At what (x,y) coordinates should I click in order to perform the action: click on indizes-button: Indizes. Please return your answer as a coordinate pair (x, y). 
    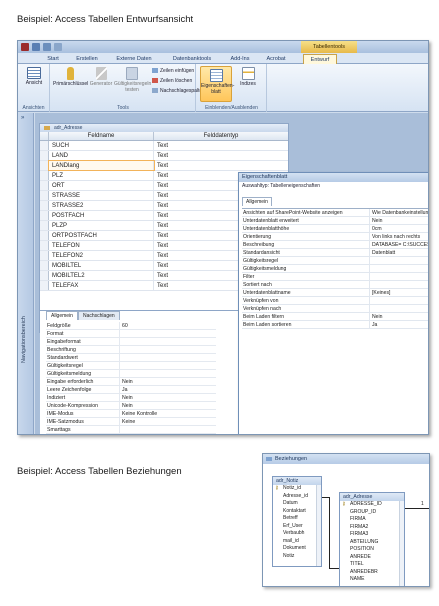
    Looking at the image, I should click on (248, 77).